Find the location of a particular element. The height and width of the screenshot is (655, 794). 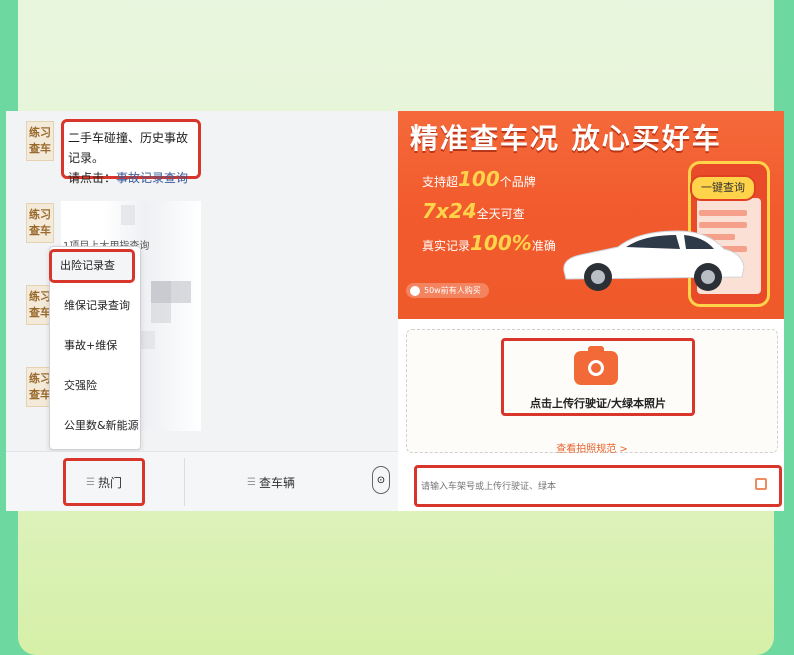

feature-brands: 支持超100个品牌 is located at coordinates (479, 179).